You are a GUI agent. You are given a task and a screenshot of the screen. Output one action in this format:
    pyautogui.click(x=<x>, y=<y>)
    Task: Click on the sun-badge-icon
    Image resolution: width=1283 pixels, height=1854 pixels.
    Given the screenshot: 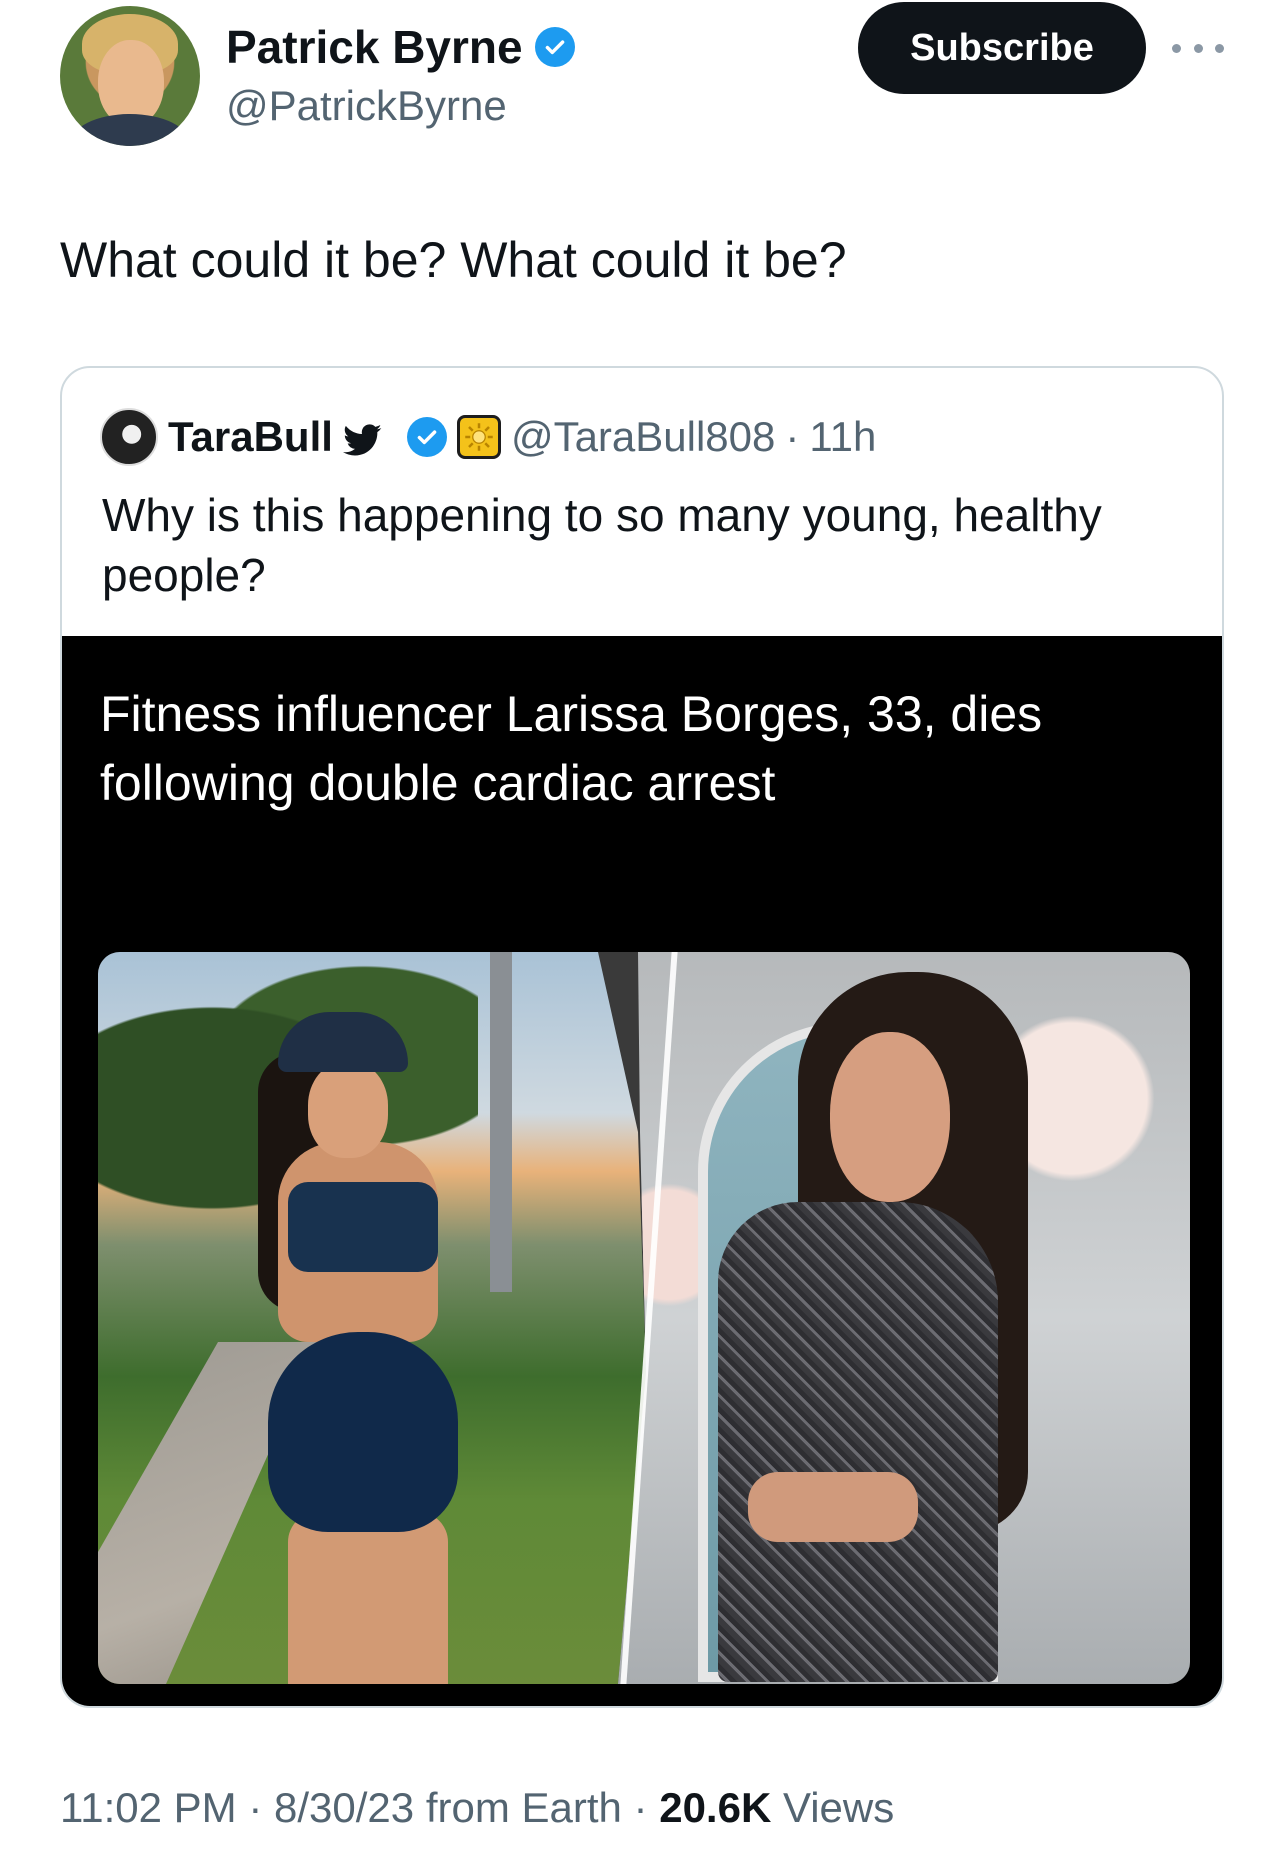 What is the action you would take?
    pyautogui.click(x=478, y=437)
    